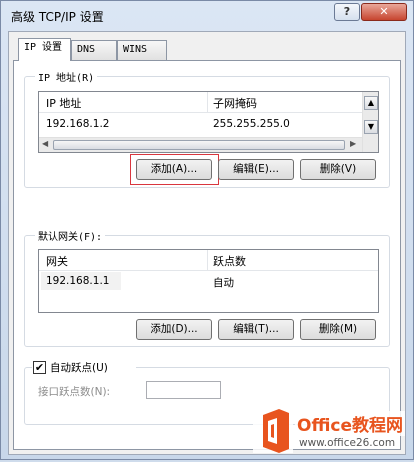 The image size is (414, 462). I want to click on office-watermark: Office教程网 www.office26.com, so click(333, 430).